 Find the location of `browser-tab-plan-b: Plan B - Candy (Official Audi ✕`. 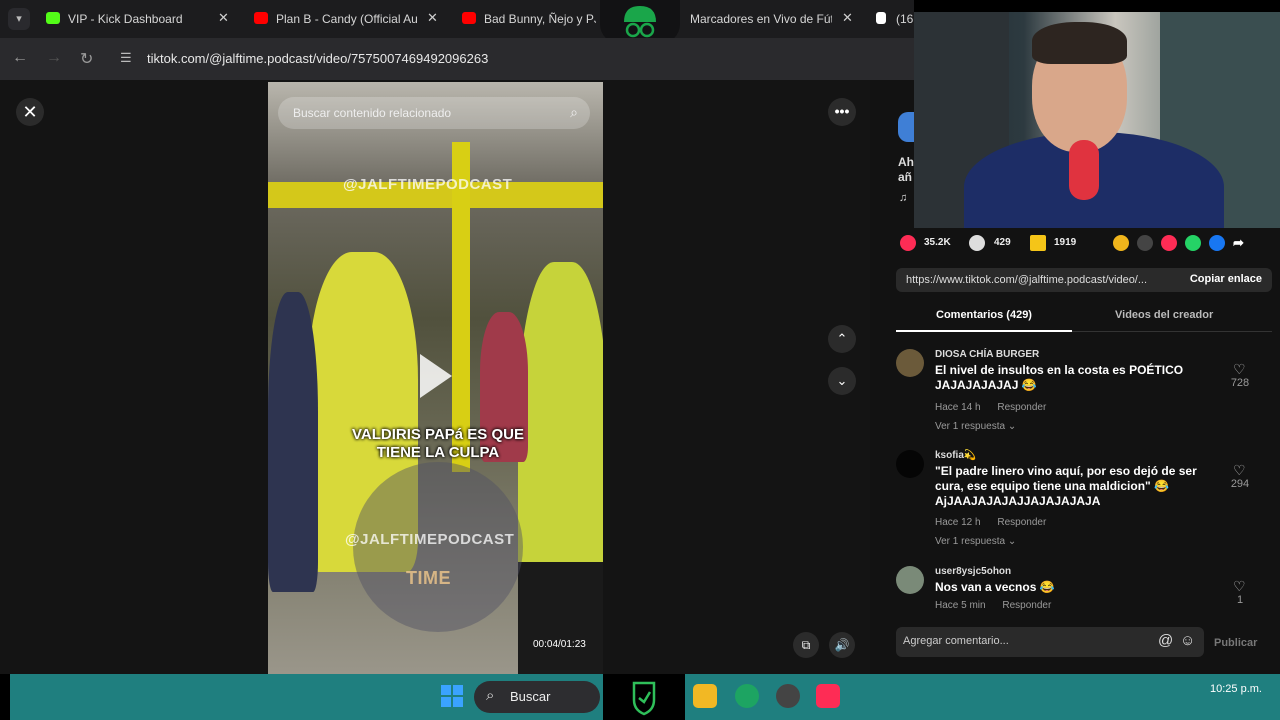

browser-tab-plan-b: Plan B - Candy (Official Audi ✕ is located at coordinates (354, 19).